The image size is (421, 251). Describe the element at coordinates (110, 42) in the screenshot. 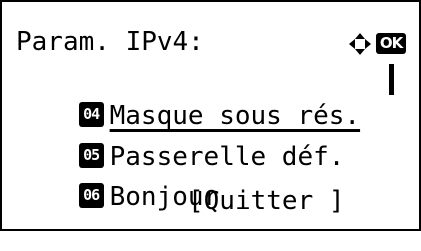

I see `screen-title: Param. IPv4:` at that location.